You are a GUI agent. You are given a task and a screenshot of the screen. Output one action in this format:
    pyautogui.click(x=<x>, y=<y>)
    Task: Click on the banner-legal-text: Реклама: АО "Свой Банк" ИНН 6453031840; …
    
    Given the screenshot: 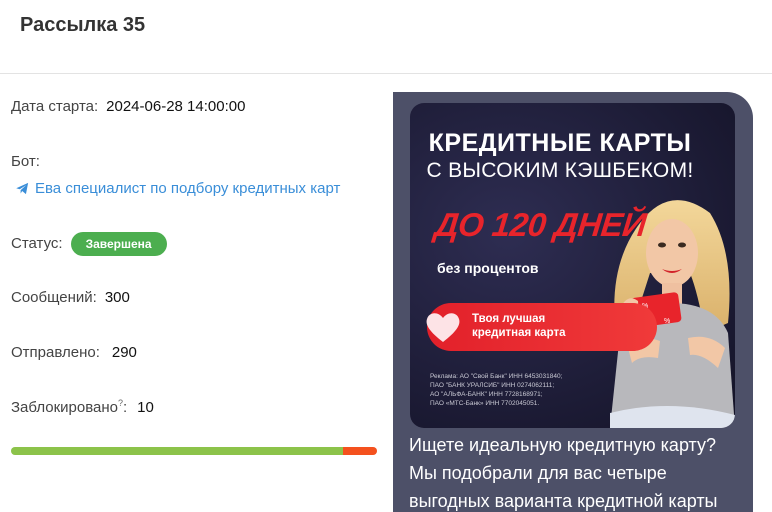 What is the action you would take?
    pyautogui.click(x=496, y=390)
    